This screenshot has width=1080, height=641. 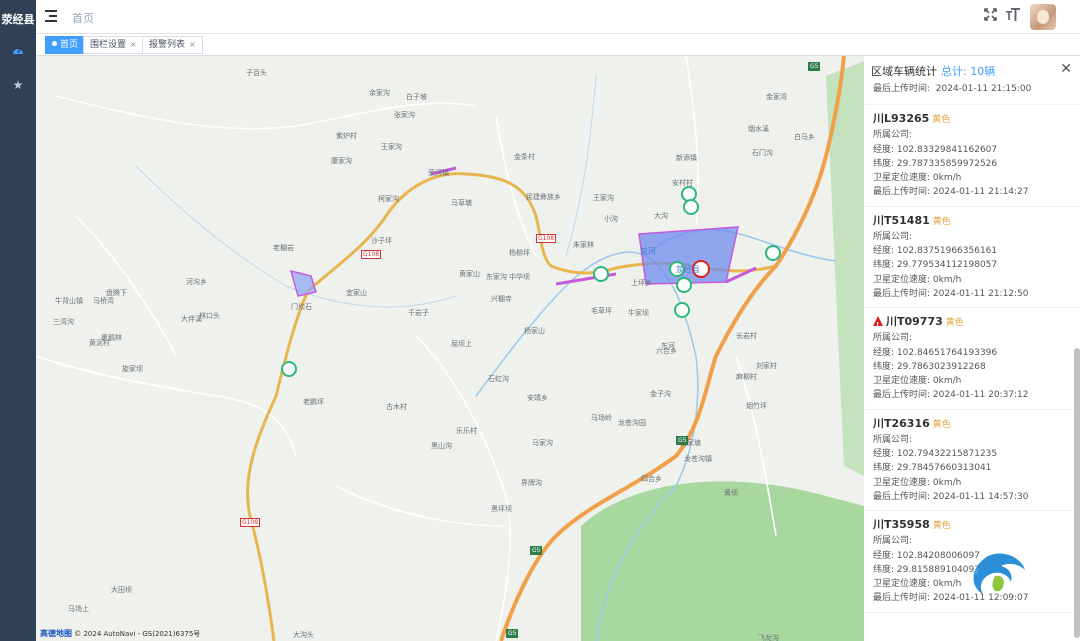 What do you see at coordinates (951, 293) in the screenshot?
I see `vehicle-last-upload: 最后上传时间: 2024-01-11 21:12:50` at bounding box center [951, 293].